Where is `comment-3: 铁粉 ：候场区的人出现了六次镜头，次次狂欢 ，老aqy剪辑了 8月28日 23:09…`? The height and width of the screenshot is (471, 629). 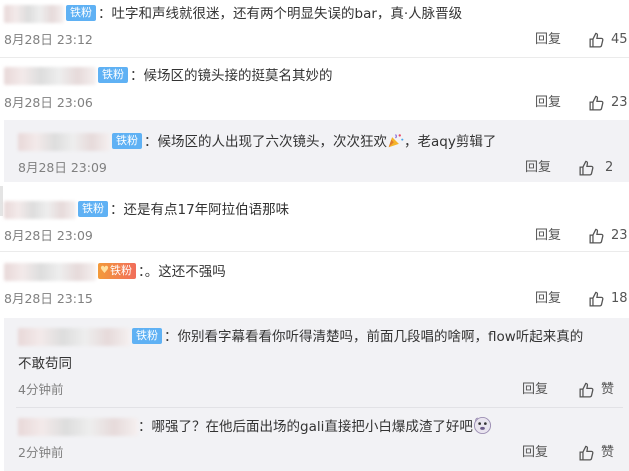
comment-3: 铁粉 ：候场区的人出现了六次镜头，次次狂欢 ，老aqy剪辑了 8月28日 23:09… is located at coordinates (314, 151).